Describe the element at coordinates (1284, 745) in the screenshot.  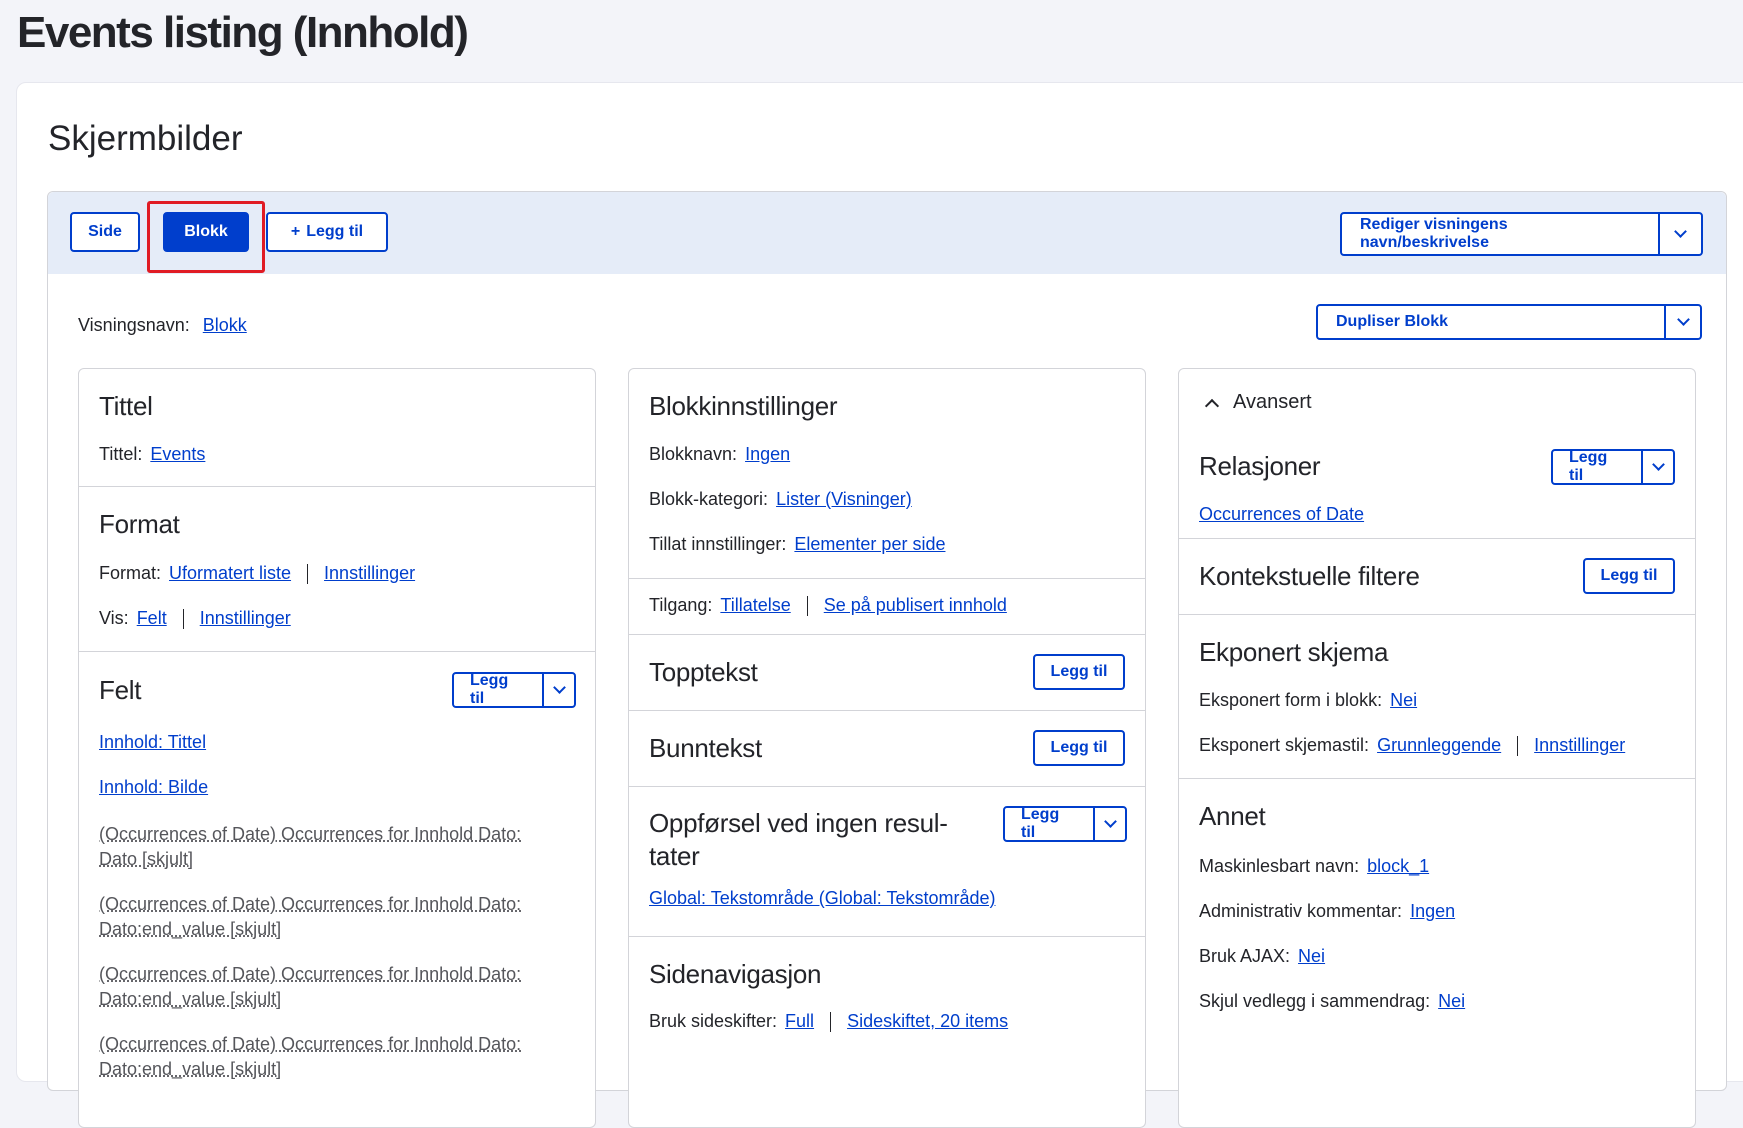
I see `exposed-style-label: Eksponert skjemastil:` at that location.